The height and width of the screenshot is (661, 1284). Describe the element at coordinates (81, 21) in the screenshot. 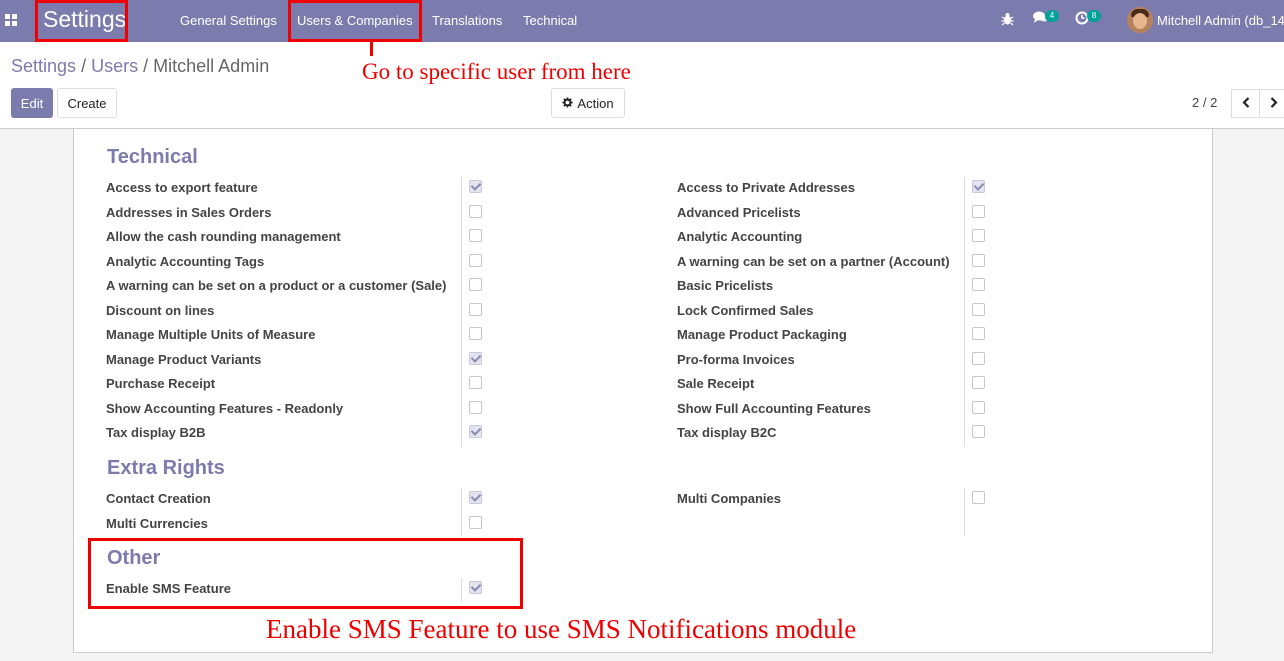

I see `annotation-box-settings` at that location.